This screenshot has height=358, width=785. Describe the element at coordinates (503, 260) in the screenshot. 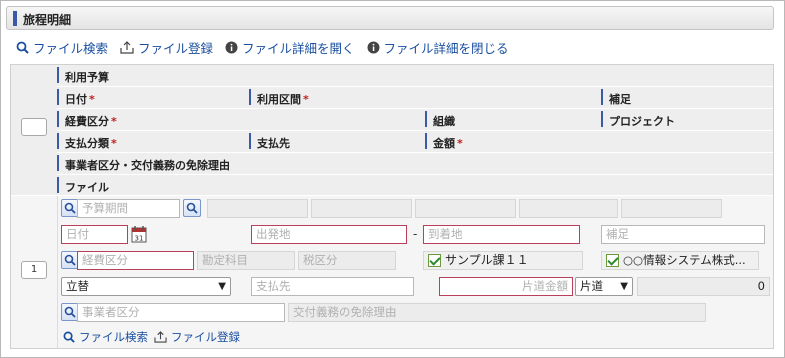

I see `organization-field: サンプル課１１` at that location.